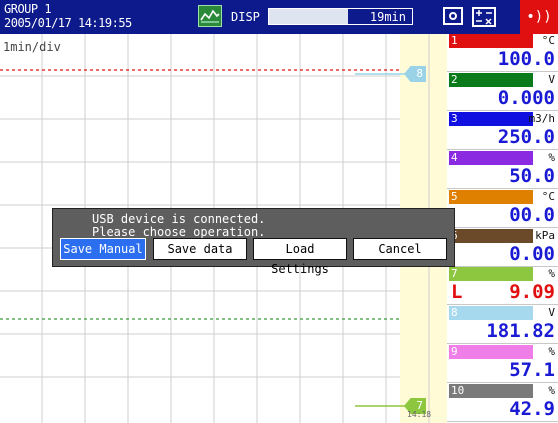  I want to click on disp-label: DISP, so click(245, 17).